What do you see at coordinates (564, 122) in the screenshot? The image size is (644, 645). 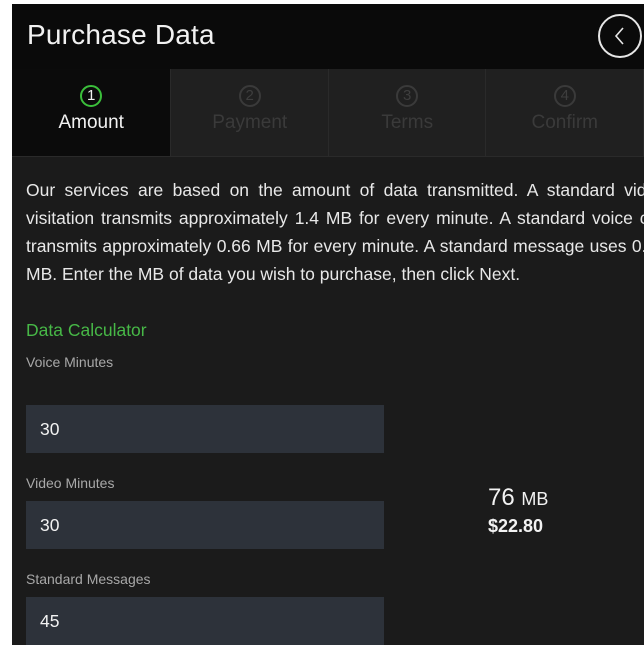 I see `step-label: Confirm` at bounding box center [564, 122].